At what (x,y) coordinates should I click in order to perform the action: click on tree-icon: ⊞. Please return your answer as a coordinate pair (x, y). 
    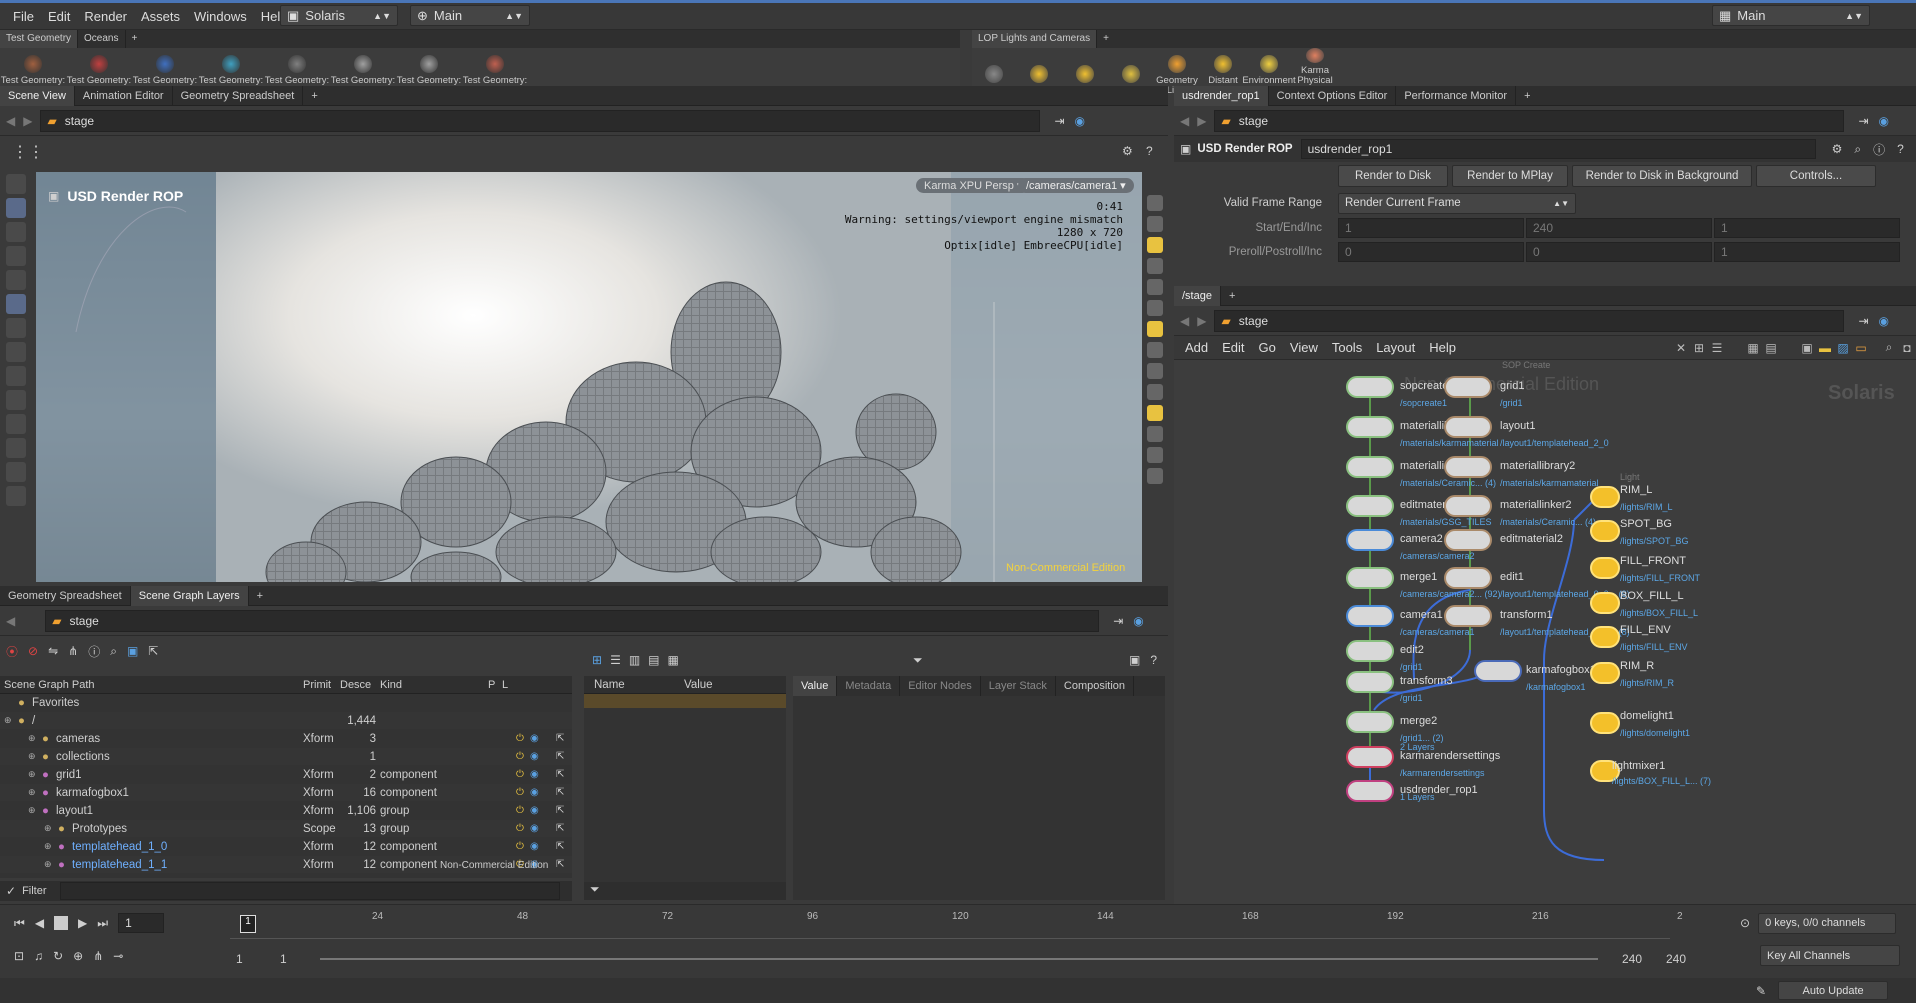
    Looking at the image, I should click on (1699, 348).